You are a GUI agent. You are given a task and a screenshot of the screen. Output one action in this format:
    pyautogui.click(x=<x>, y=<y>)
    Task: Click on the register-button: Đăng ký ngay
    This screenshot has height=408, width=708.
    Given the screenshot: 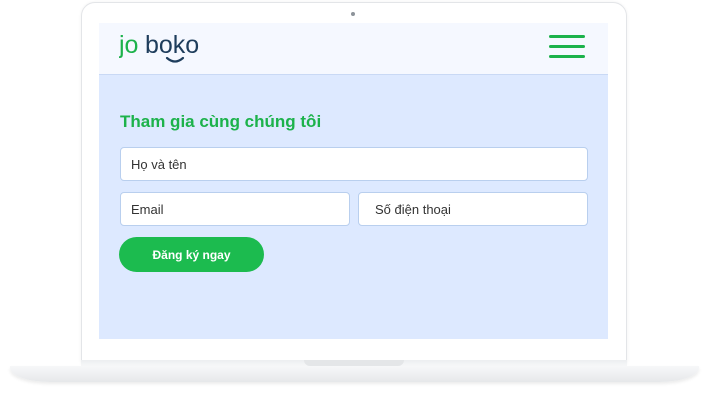 What is the action you would take?
    pyautogui.click(x=191, y=254)
    